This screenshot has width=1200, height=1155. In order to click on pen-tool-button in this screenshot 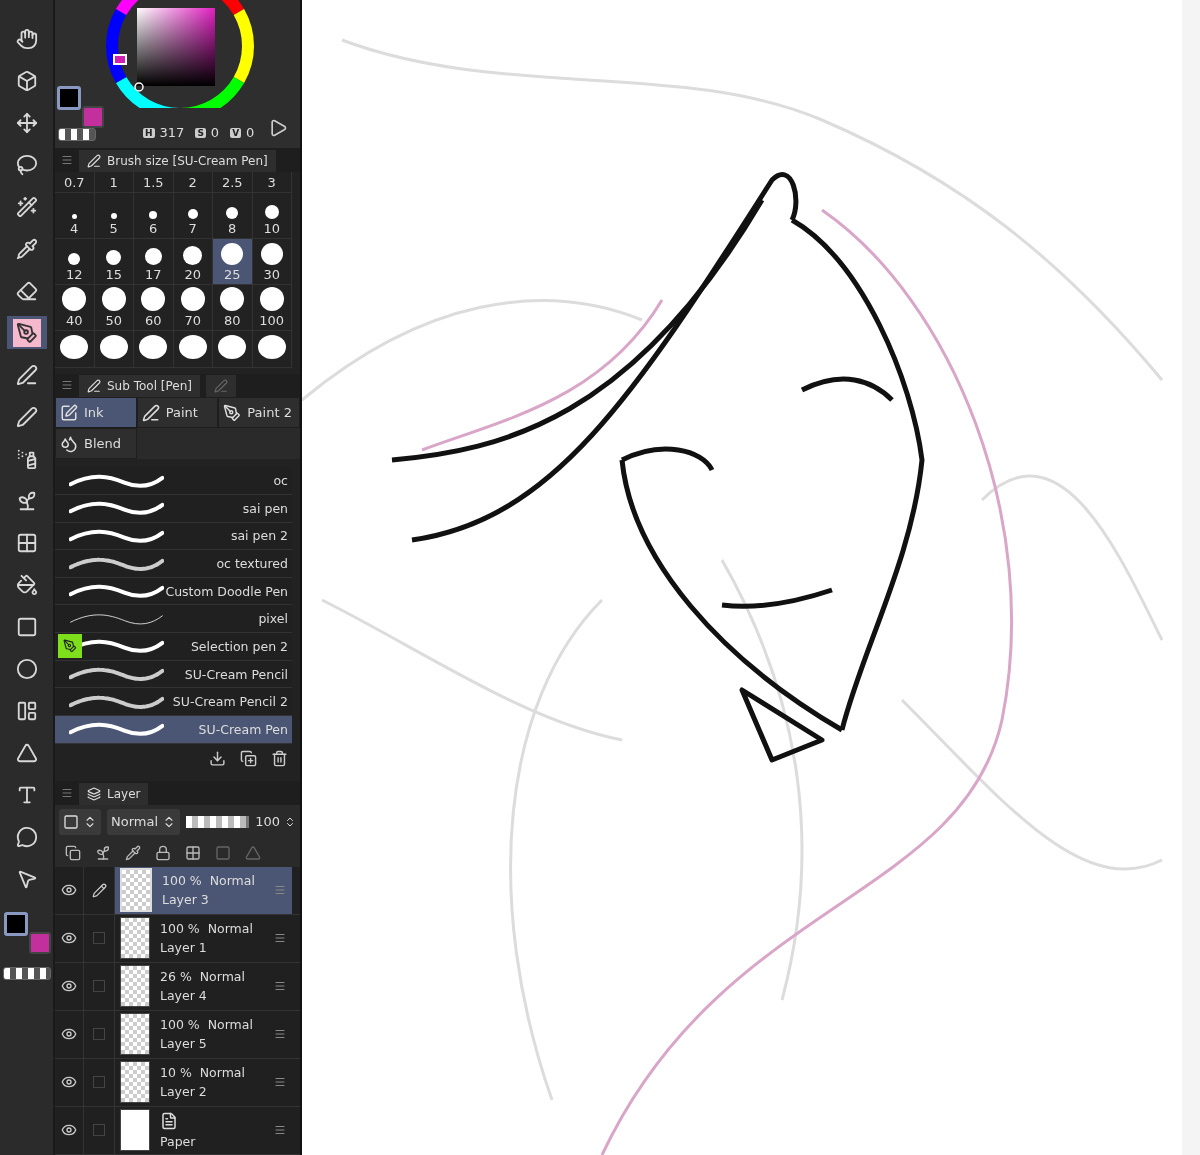, I will do `click(26, 332)`.